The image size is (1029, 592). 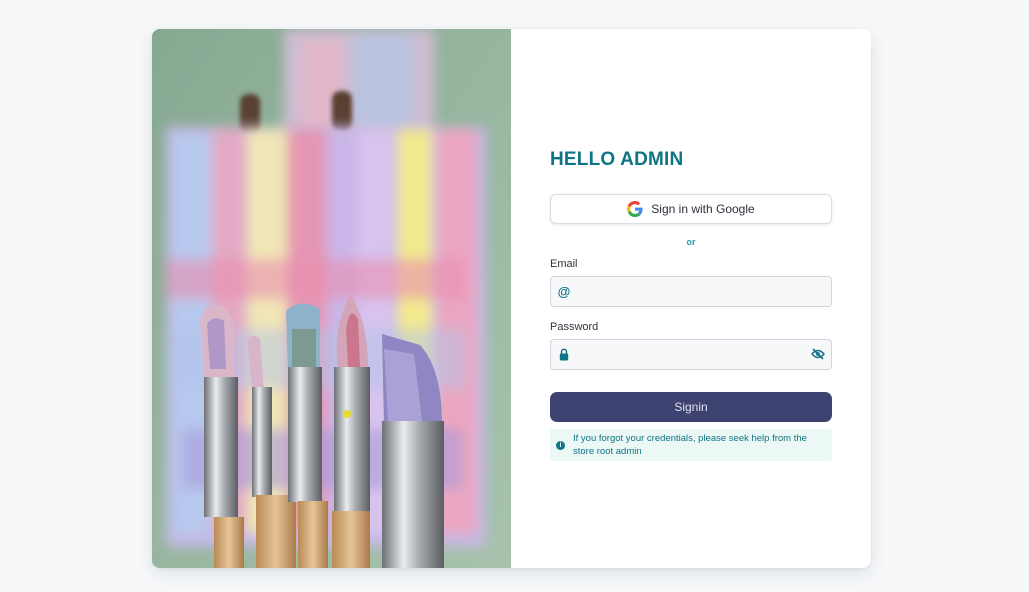 What do you see at coordinates (560, 445) in the screenshot?
I see `info-icon: i` at bounding box center [560, 445].